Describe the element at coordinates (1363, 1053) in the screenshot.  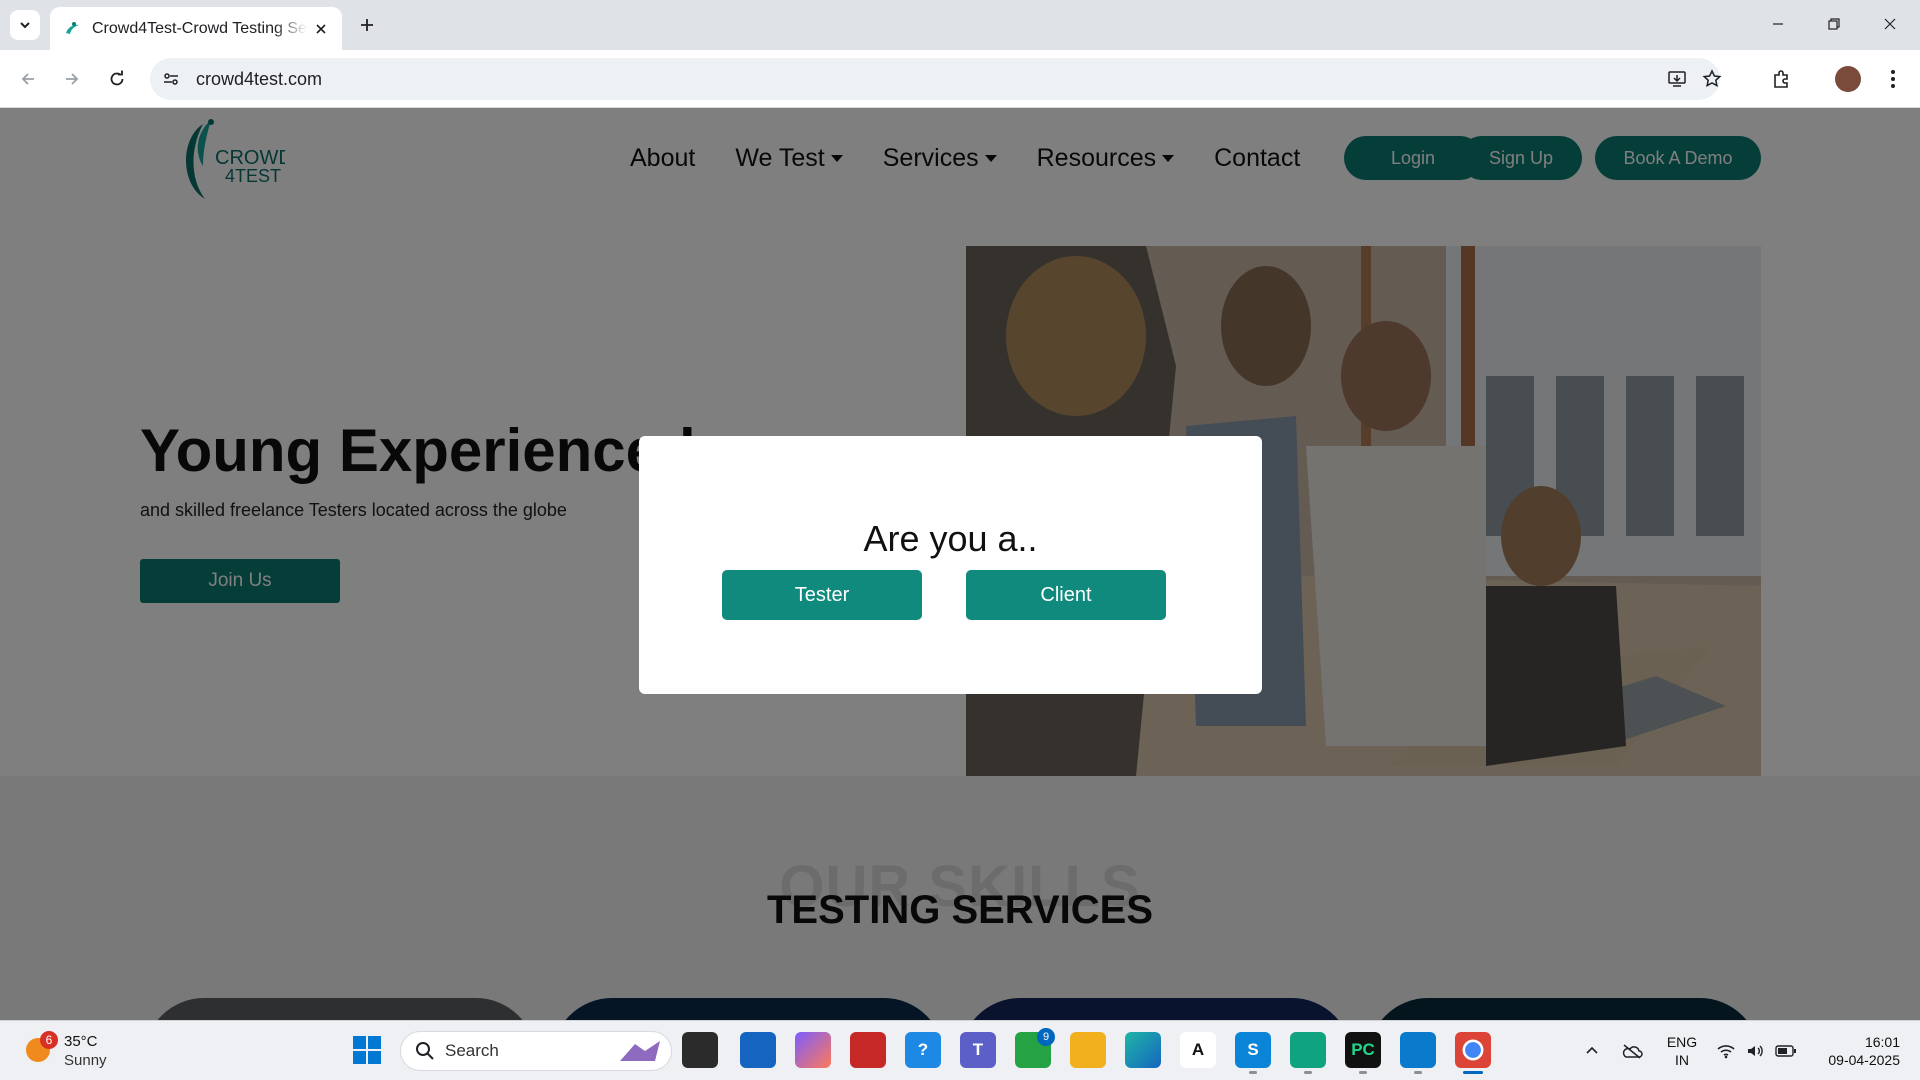
I see `pycharm-icon: PC` at that location.